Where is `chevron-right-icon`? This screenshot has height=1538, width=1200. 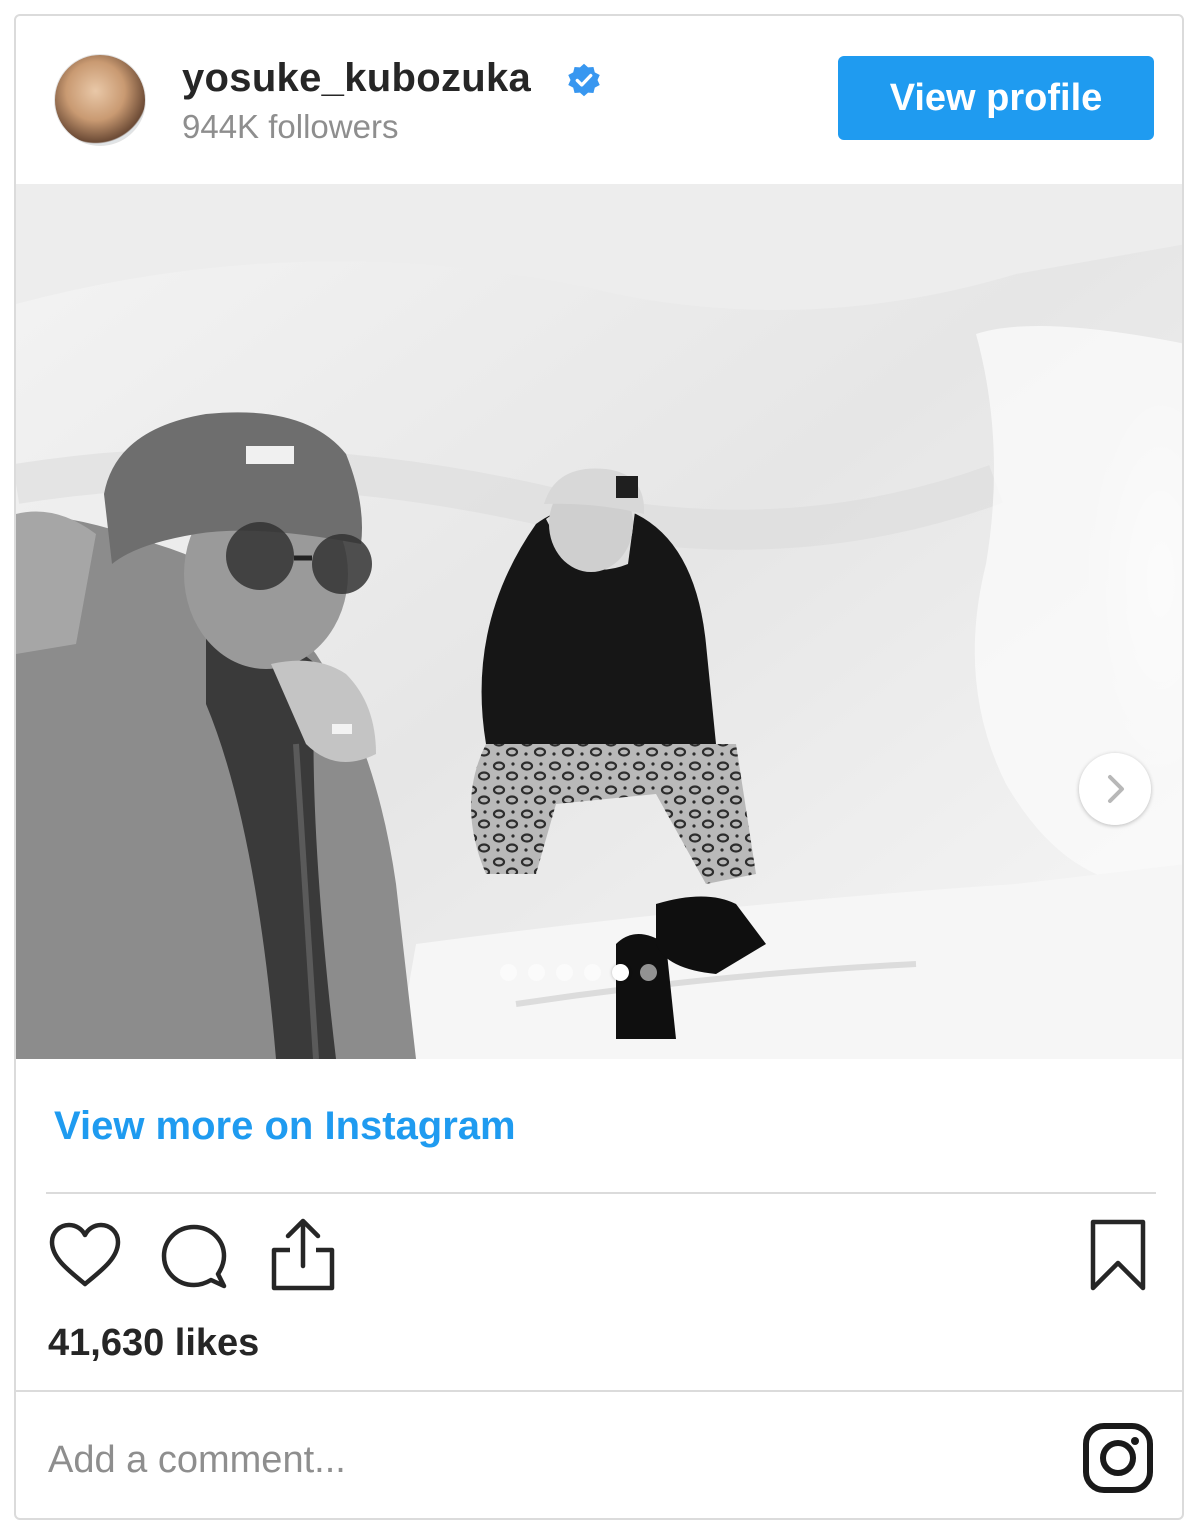 chevron-right-icon is located at coordinates (1116, 789).